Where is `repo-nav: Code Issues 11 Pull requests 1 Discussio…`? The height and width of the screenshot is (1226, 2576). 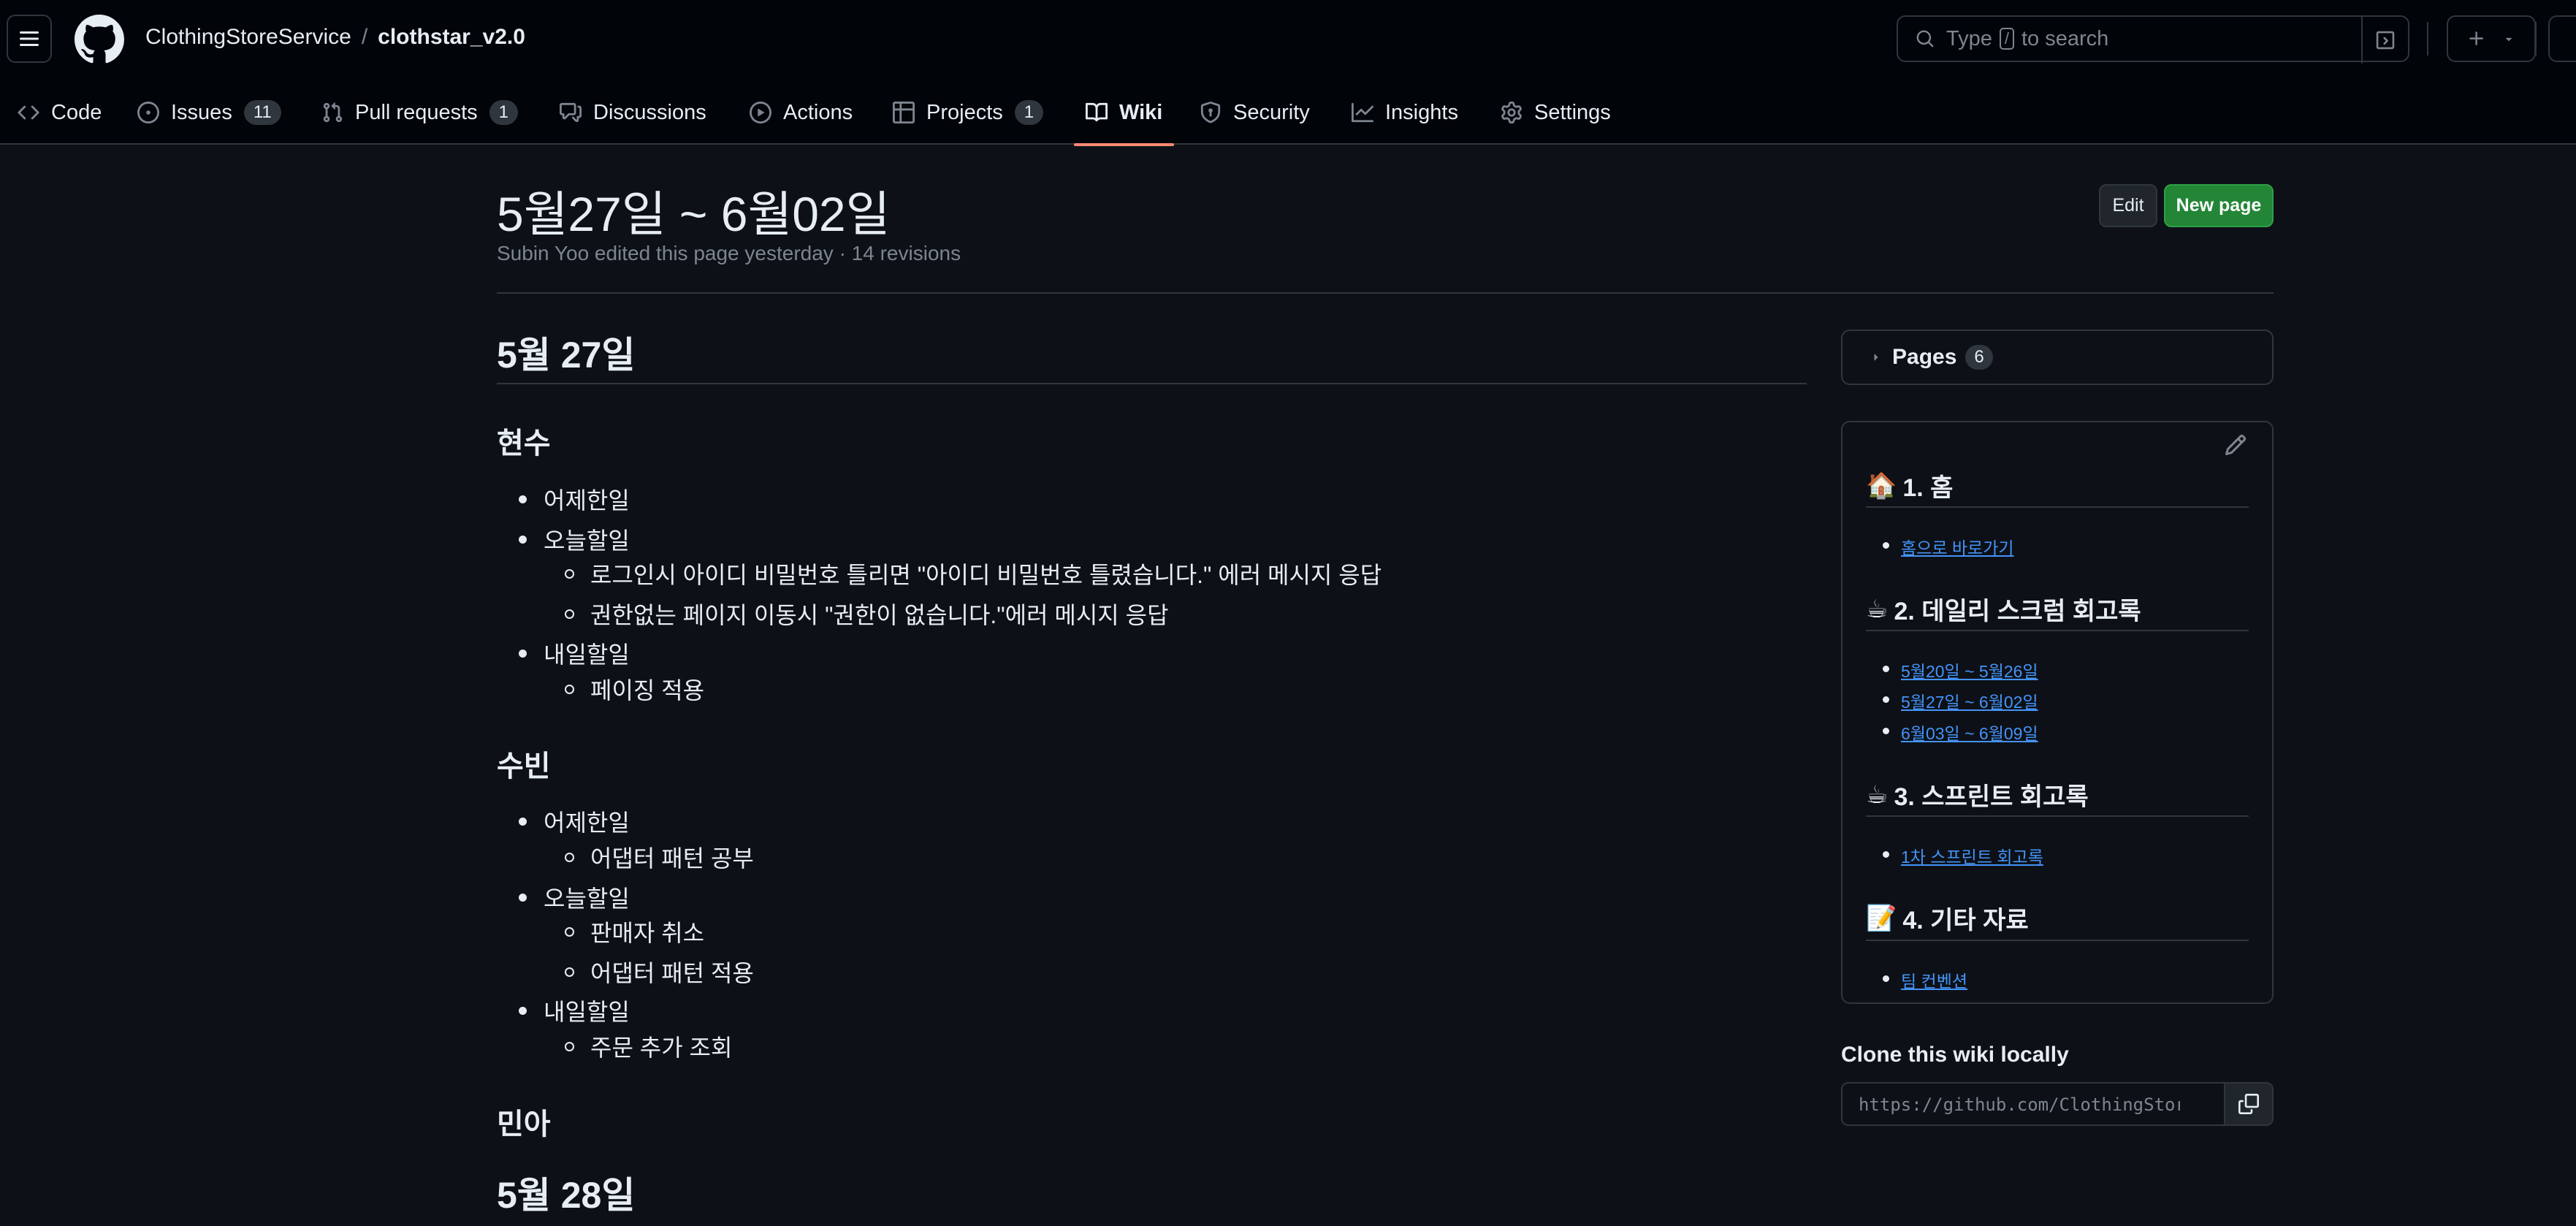 repo-nav: Code Issues 11 Pull requests 1 Discussio… is located at coordinates (1288, 113).